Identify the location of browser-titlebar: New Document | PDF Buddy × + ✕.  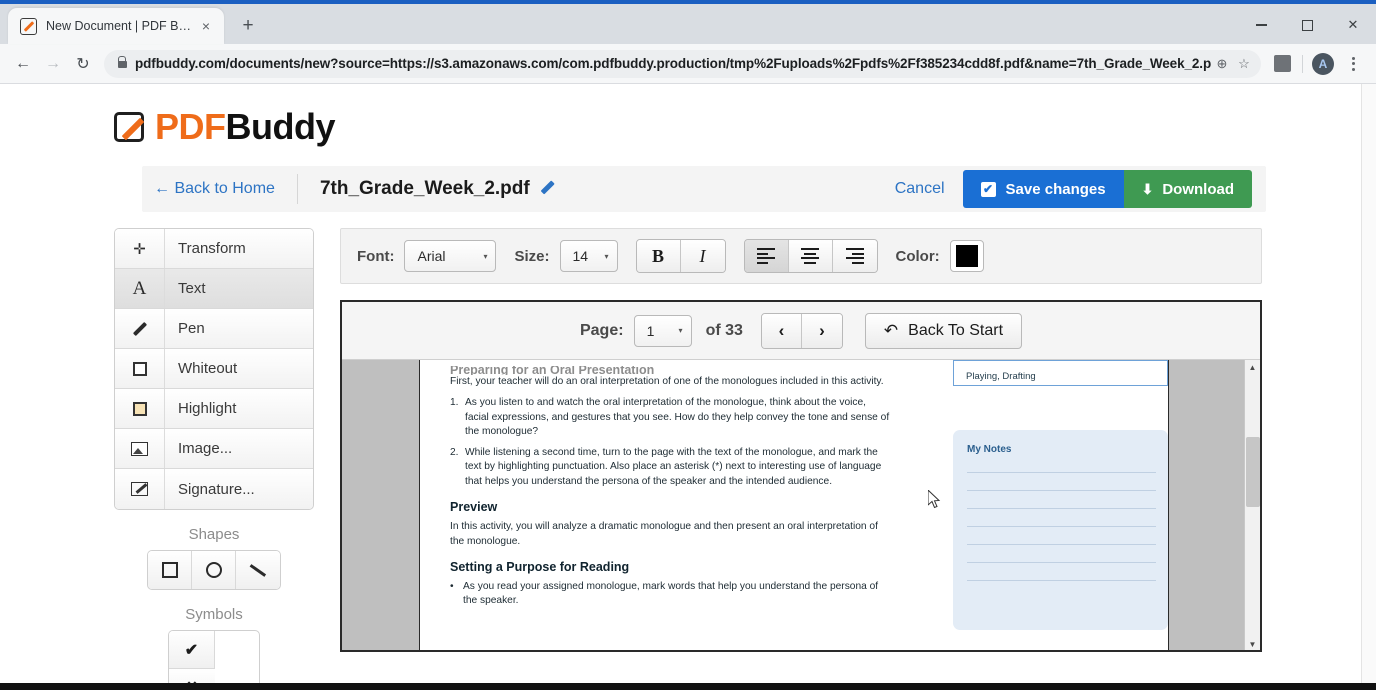
(688, 22).